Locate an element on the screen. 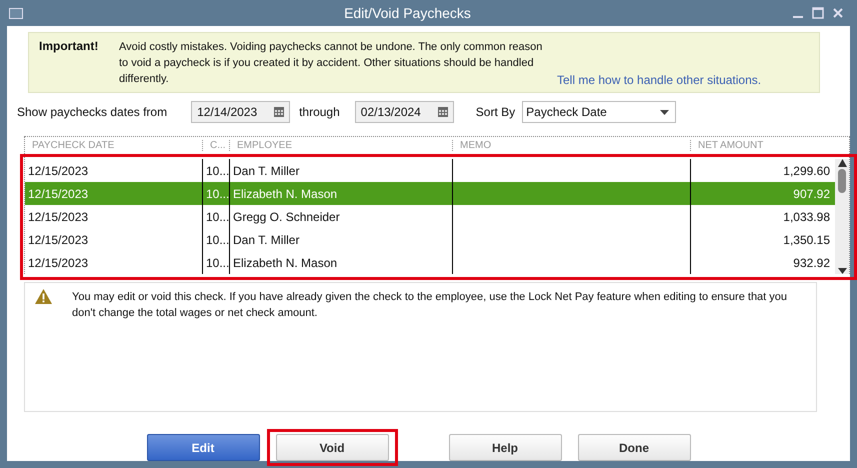 The height and width of the screenshot is (468, 857). maximize-icon is located at coordinates (818, 13).